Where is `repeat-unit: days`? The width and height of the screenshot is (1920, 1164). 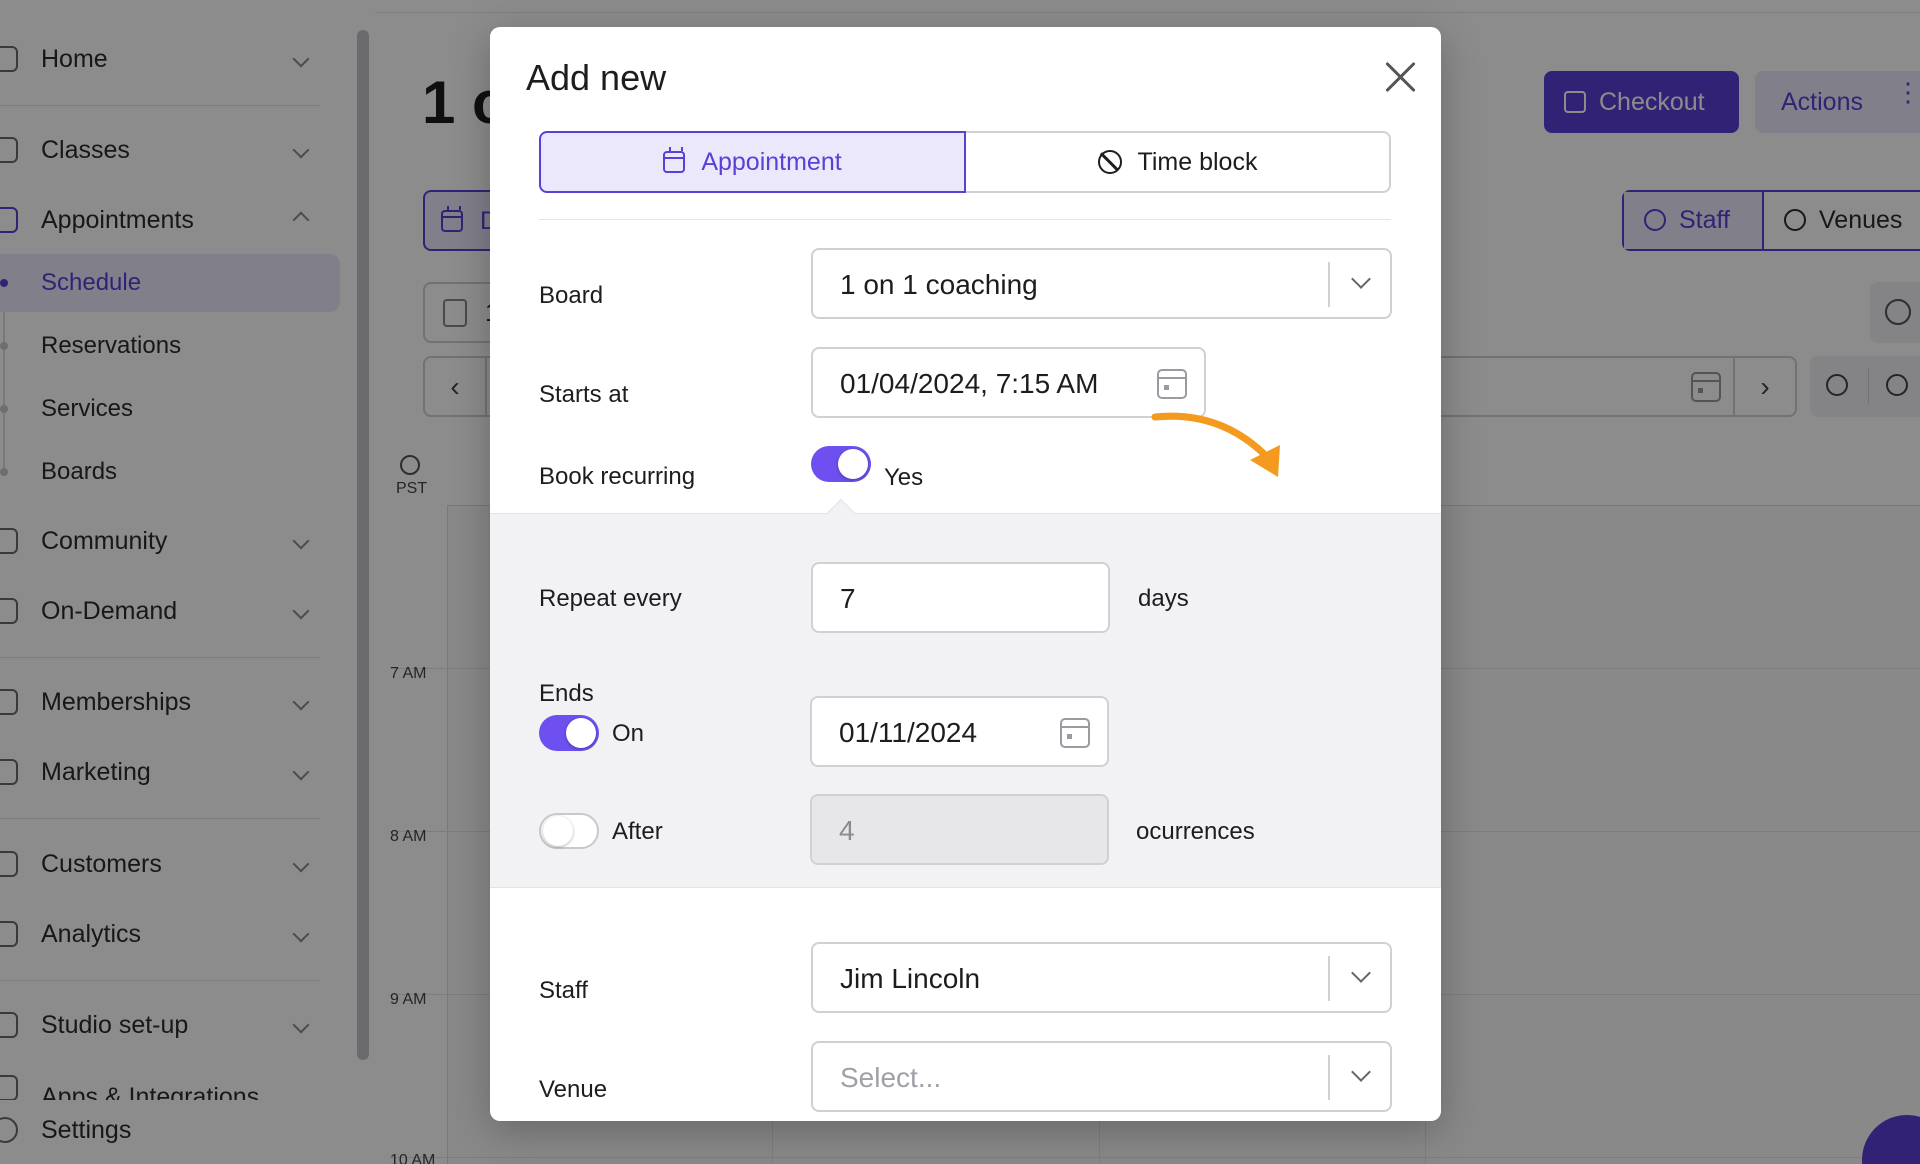
repeat-unit: days is located at coordinates (1163, 598).